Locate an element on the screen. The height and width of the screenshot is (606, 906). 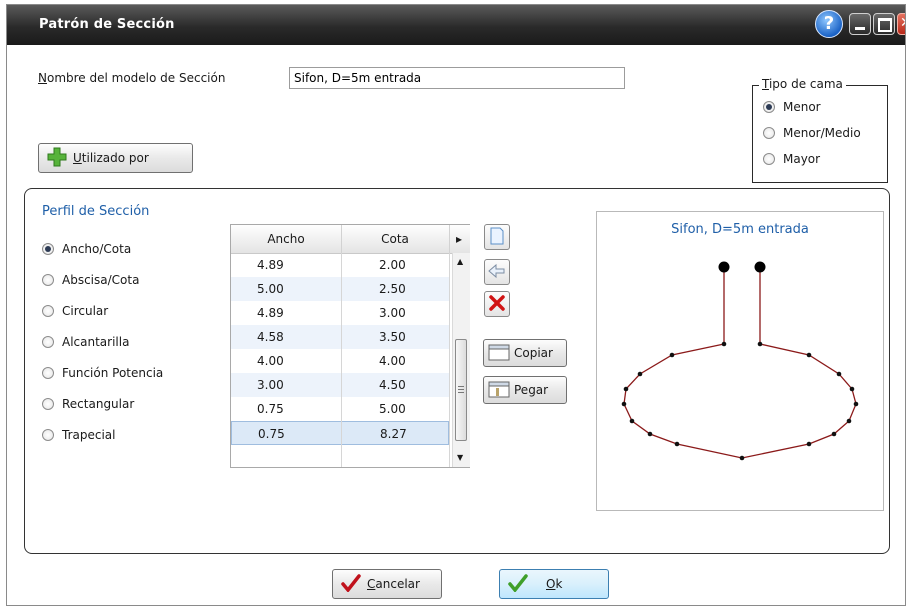
table-scrollbar: ▲ ▼ is located at coordinates (461, 360).